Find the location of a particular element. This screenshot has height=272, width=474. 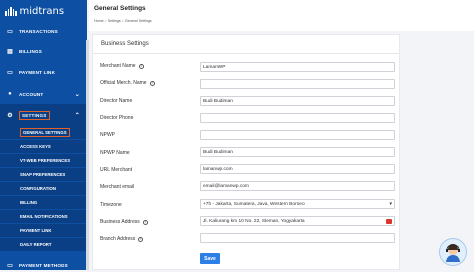

submenu-general-settings: GENERAL SETTINGS is located at coordinates (43, 132).